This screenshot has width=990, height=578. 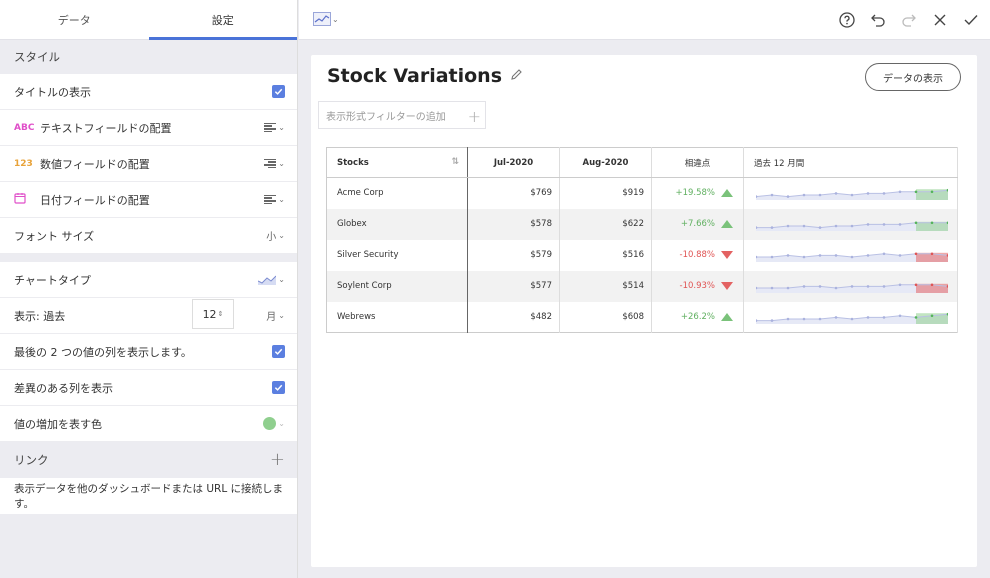 I want to click on add-filter-icon: +, so click(x=474, y=116).